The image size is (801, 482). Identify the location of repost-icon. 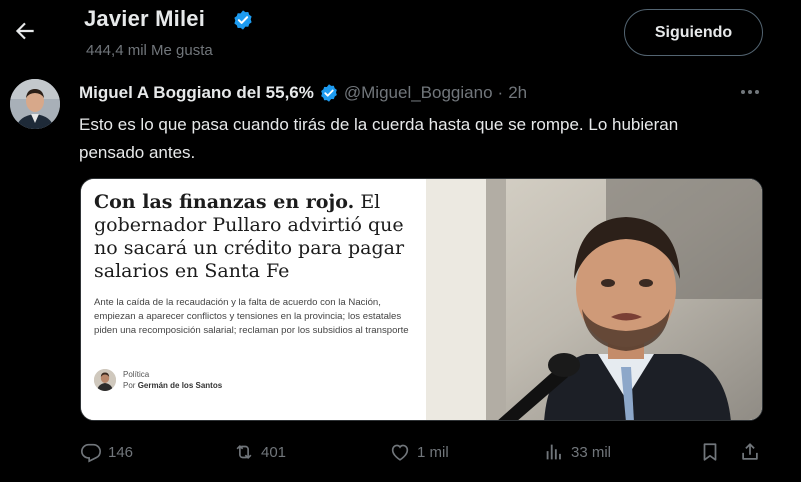
(244, 452).